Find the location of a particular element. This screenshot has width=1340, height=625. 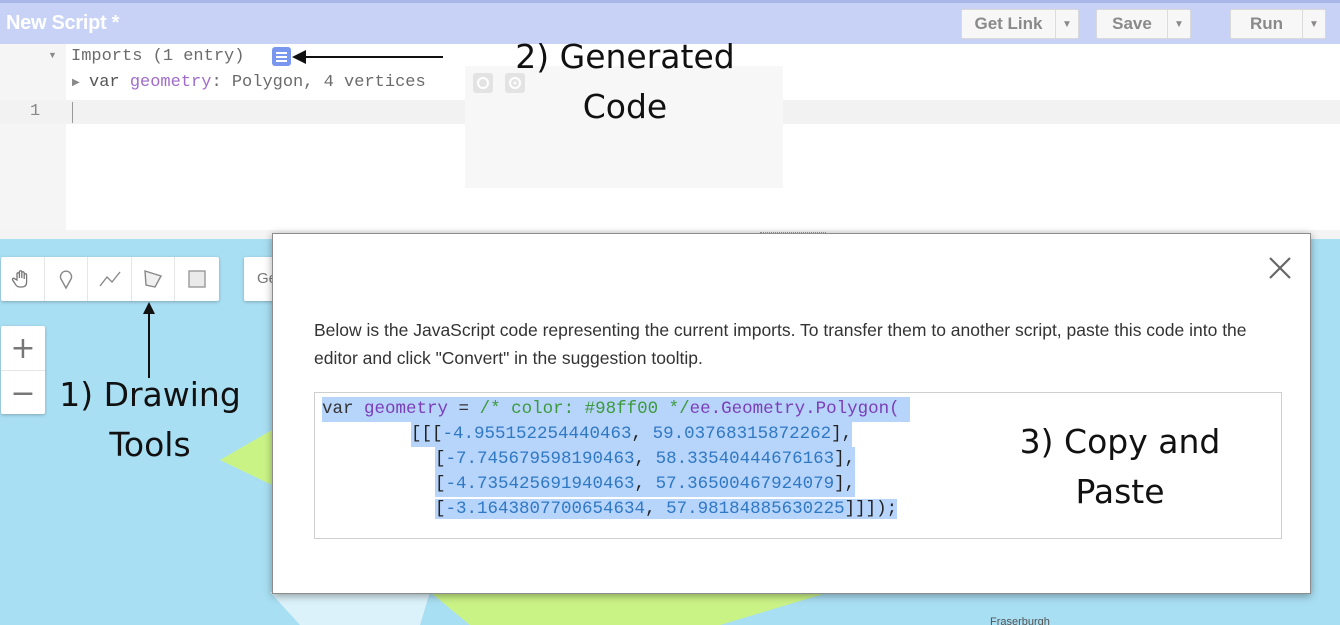

code-line-3: [-7.745679598190463, 58.33540444676163], is located at coordinates (645, 459).